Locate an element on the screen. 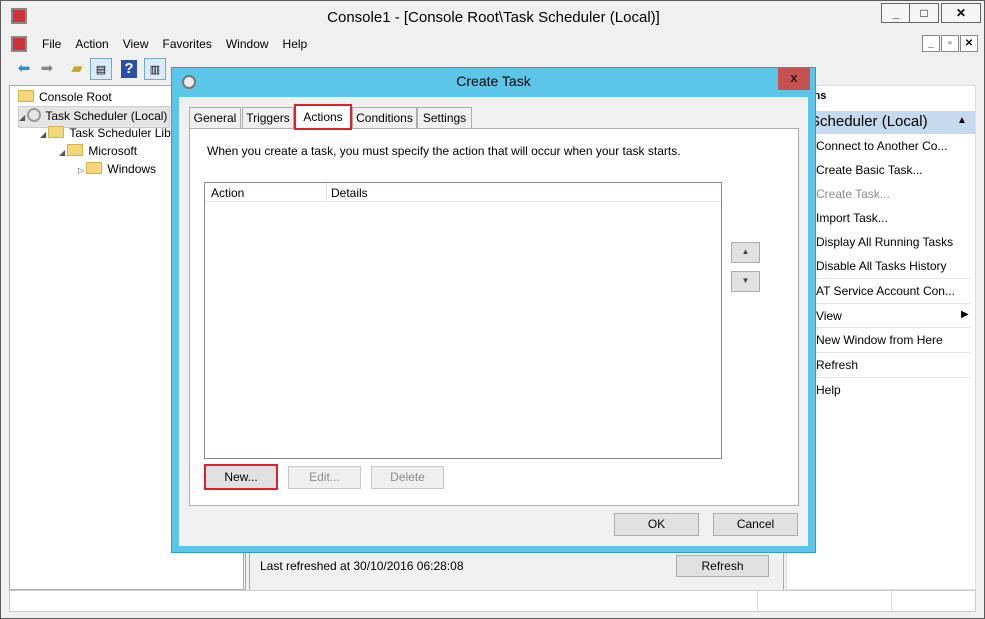  tab-triggers: Triggers is located at coordinates (268, 118).